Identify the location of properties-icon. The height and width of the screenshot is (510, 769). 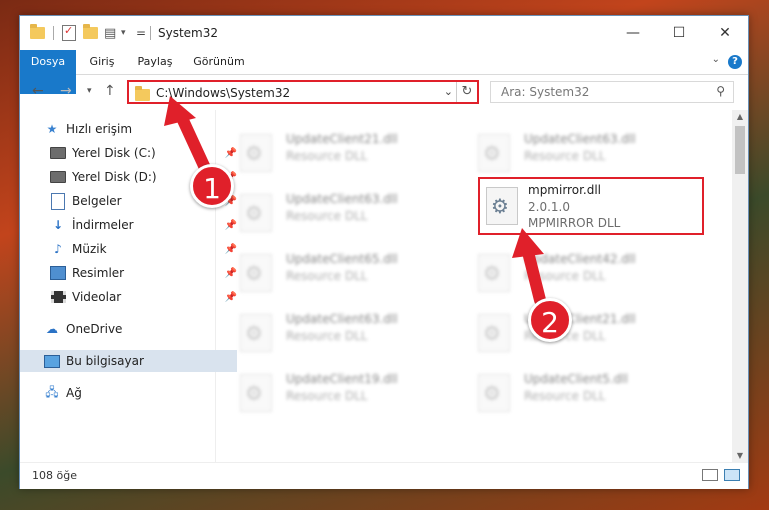
(69, 32).